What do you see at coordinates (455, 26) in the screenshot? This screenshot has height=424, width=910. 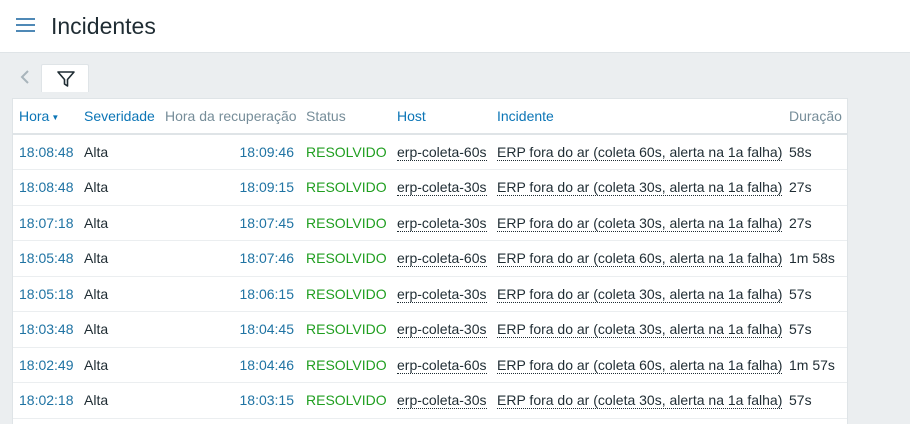 I see `page-header: Incidentes` at bounding box center [455, 26].